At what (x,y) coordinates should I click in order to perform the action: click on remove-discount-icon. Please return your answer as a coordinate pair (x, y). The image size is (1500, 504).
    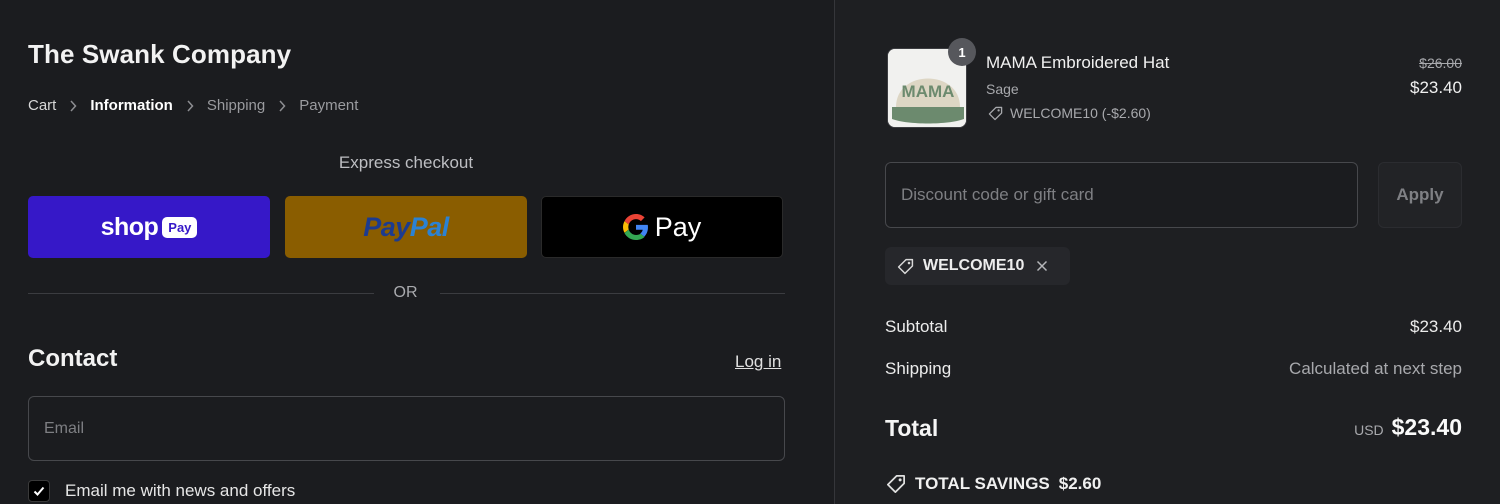
    Looking at the image, I should click on (1042, 266).